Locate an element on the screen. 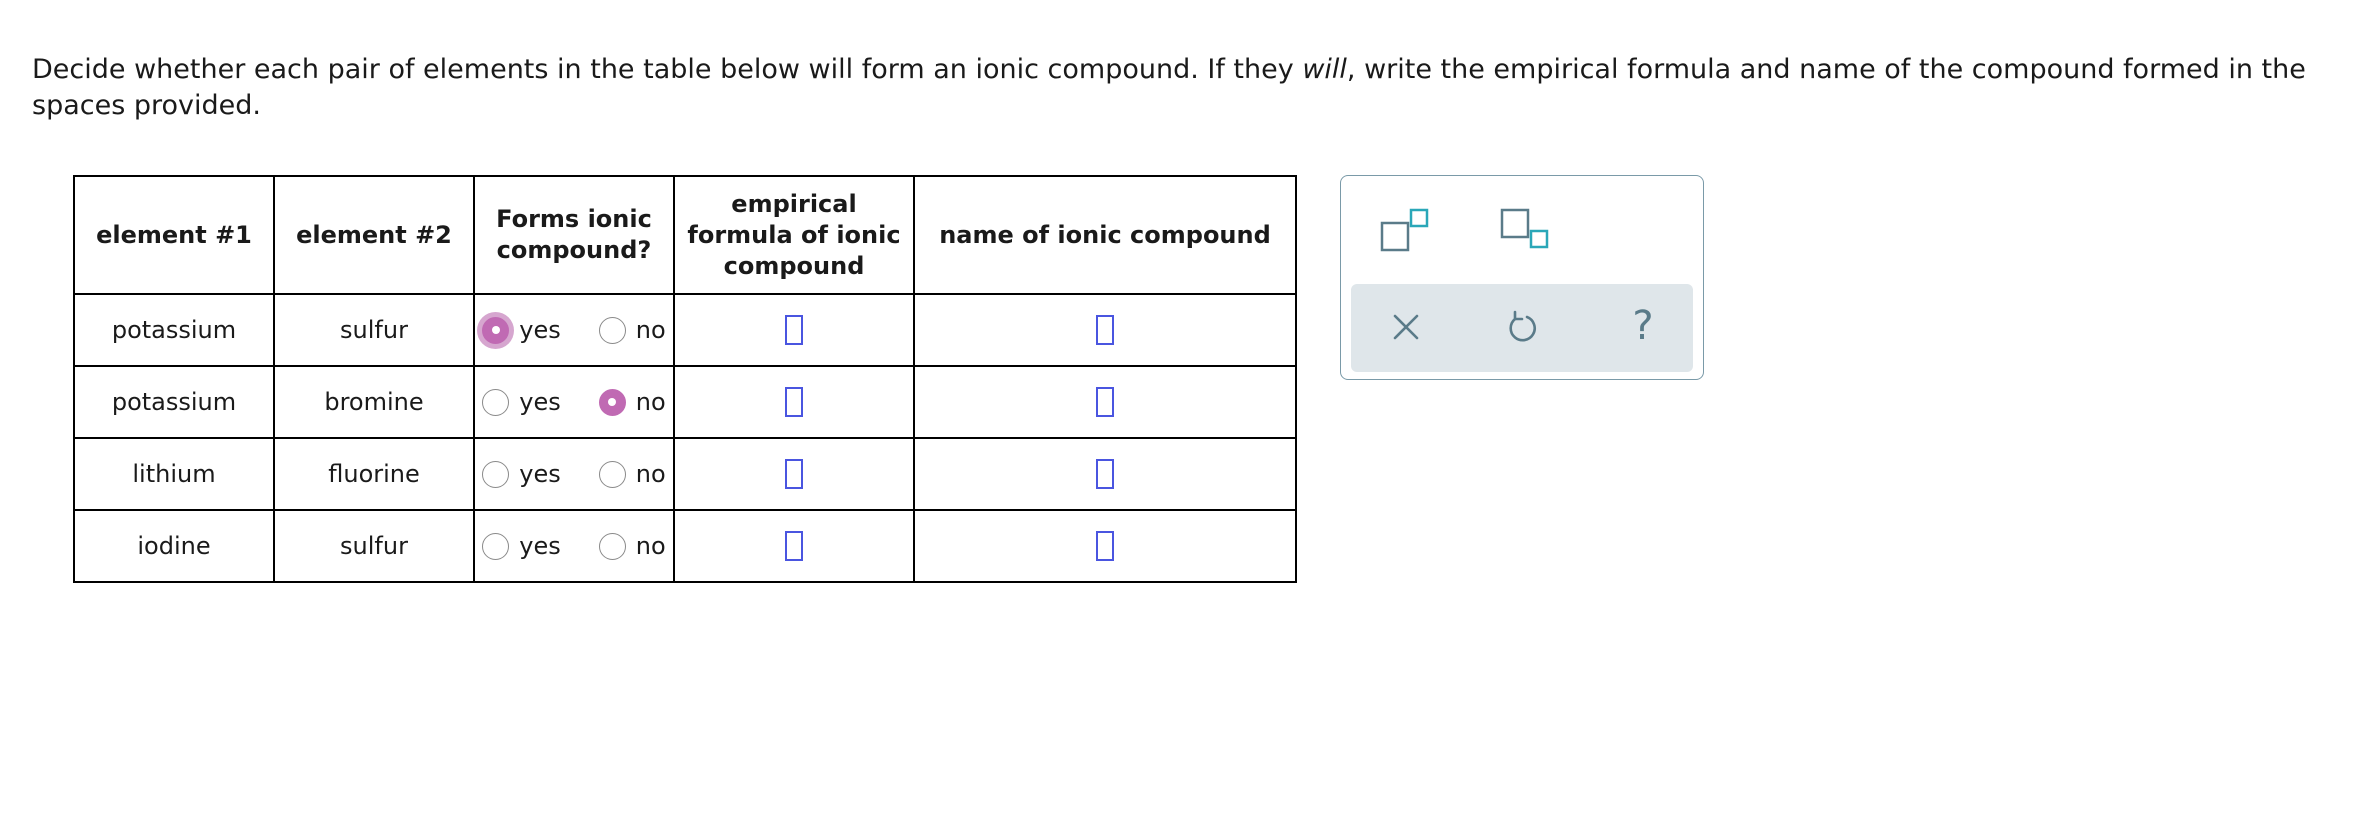 The width and height of the screenshot is (2354, 820). cell-element-2: bromine is located at coordinates (374, 402).